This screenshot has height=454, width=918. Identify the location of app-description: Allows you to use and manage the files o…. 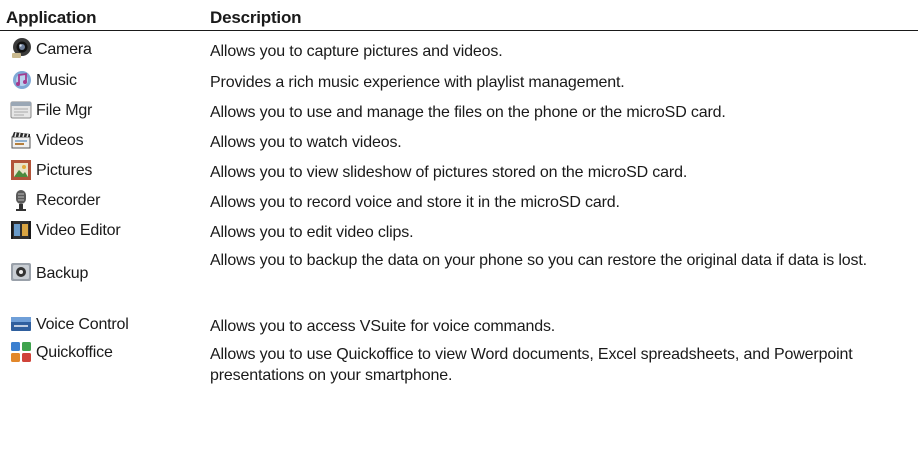
(468, 112).